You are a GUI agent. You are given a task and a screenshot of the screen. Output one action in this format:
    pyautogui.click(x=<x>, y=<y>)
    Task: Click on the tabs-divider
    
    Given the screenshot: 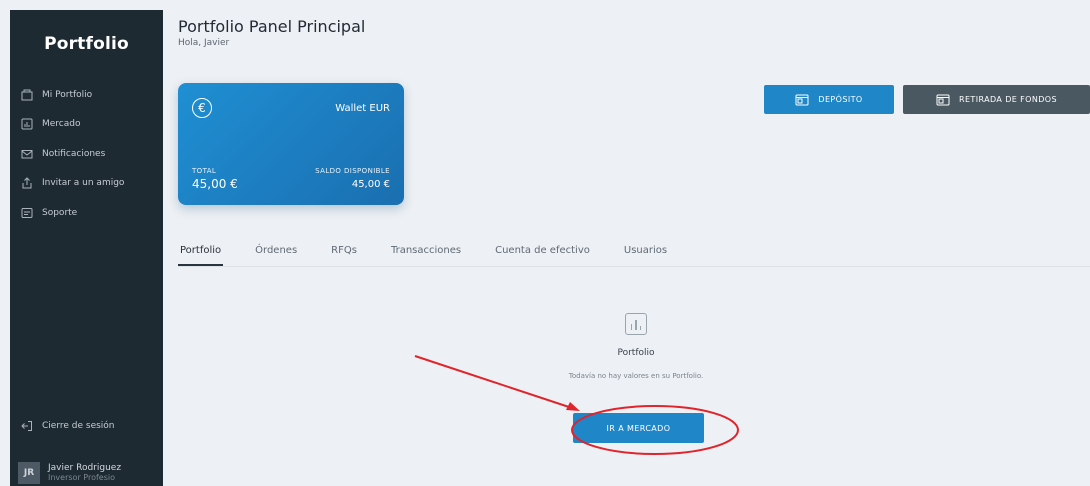 What is the action you would take?
    pyautogui.click(x=634, y=266)
    